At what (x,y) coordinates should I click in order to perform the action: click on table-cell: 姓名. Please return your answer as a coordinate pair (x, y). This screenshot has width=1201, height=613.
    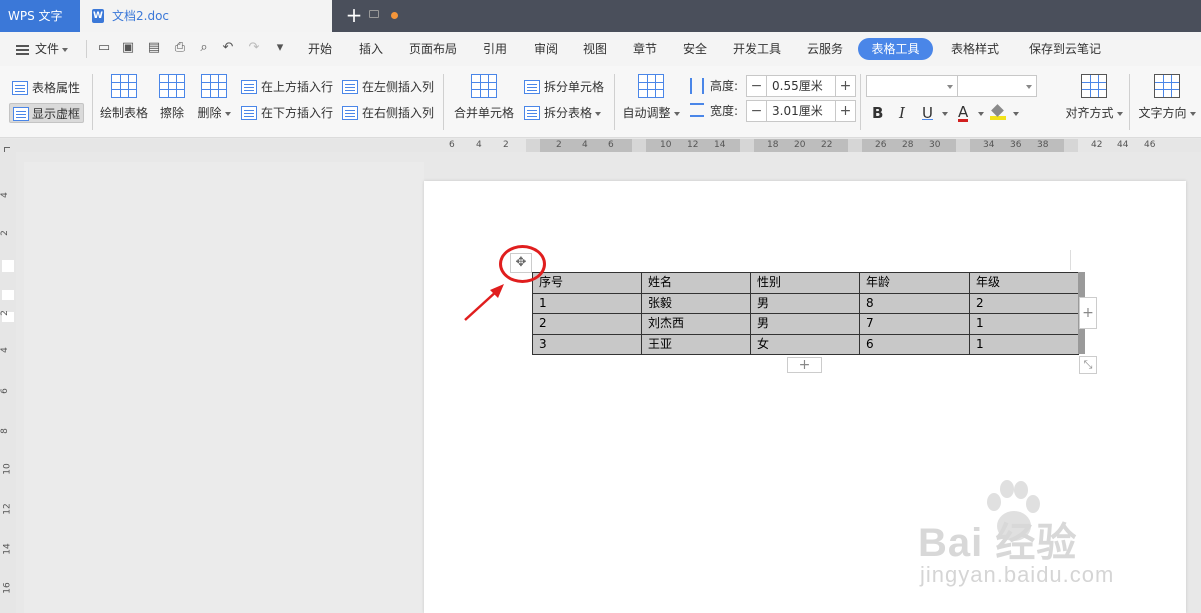
    Looking at the image, I should click on (696, 283).